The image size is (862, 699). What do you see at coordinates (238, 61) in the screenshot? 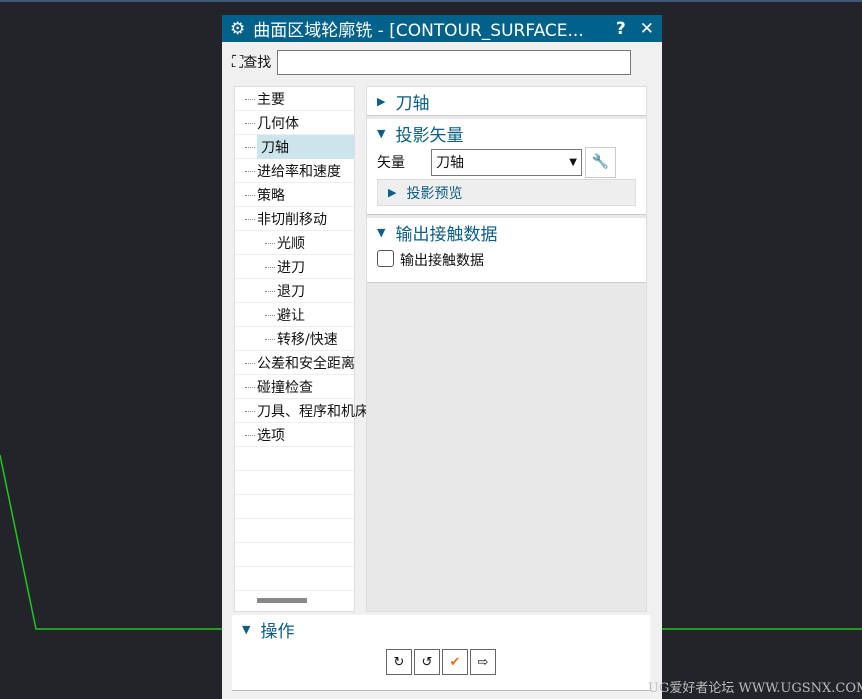
I see `binoculars-icon: ⛶` at bounding box center [238, 61].